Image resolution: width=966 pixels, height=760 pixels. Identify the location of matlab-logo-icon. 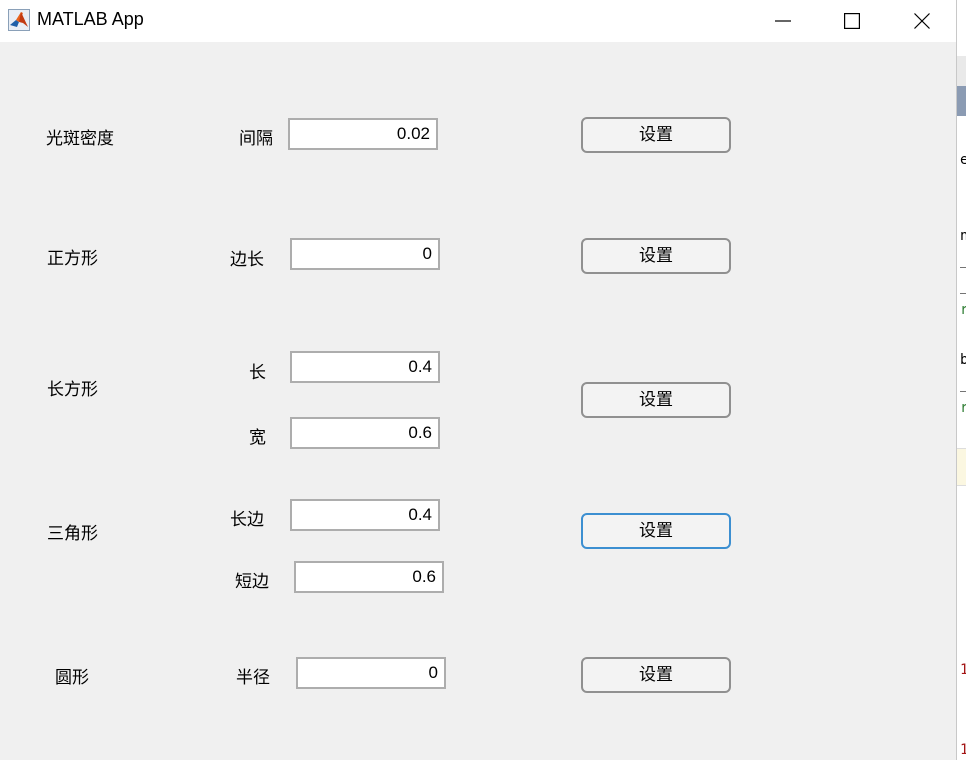
(19, 20).